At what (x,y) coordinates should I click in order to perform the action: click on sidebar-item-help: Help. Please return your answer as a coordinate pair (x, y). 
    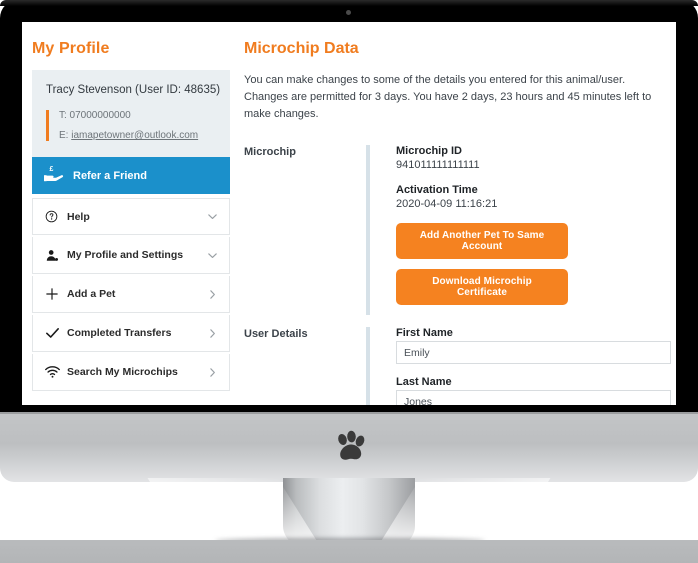
    Looking at the image, I should click on (131, 216).